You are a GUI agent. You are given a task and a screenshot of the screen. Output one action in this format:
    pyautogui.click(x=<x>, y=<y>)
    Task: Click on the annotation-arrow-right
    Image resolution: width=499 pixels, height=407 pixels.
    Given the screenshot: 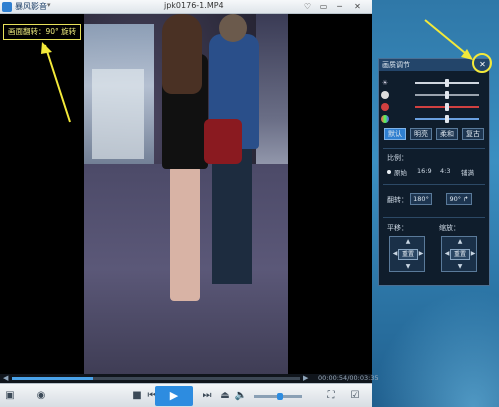 What is the action you would take?
    pyautogui.click(x=447, y=38)
    